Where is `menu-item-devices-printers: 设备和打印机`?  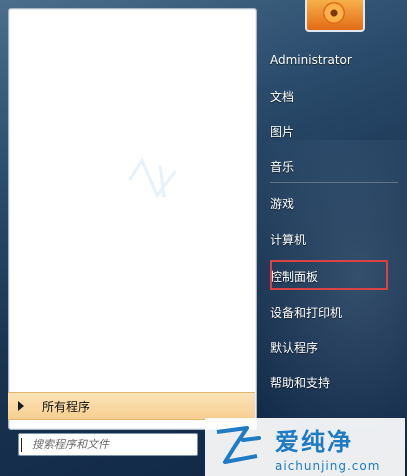
menu-item-devices-printers: 设备和打印机 is located at coordinates (306, 312).